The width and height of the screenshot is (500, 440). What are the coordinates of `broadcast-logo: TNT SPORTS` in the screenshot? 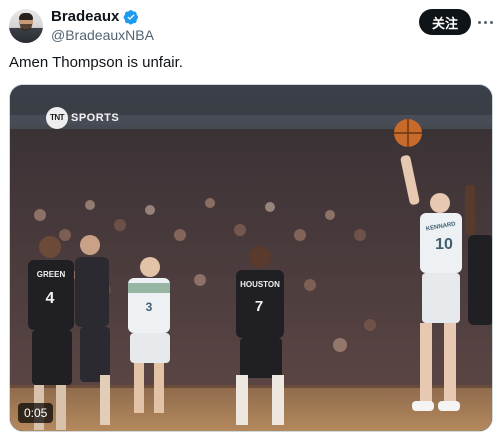 It's located at (82, 118).